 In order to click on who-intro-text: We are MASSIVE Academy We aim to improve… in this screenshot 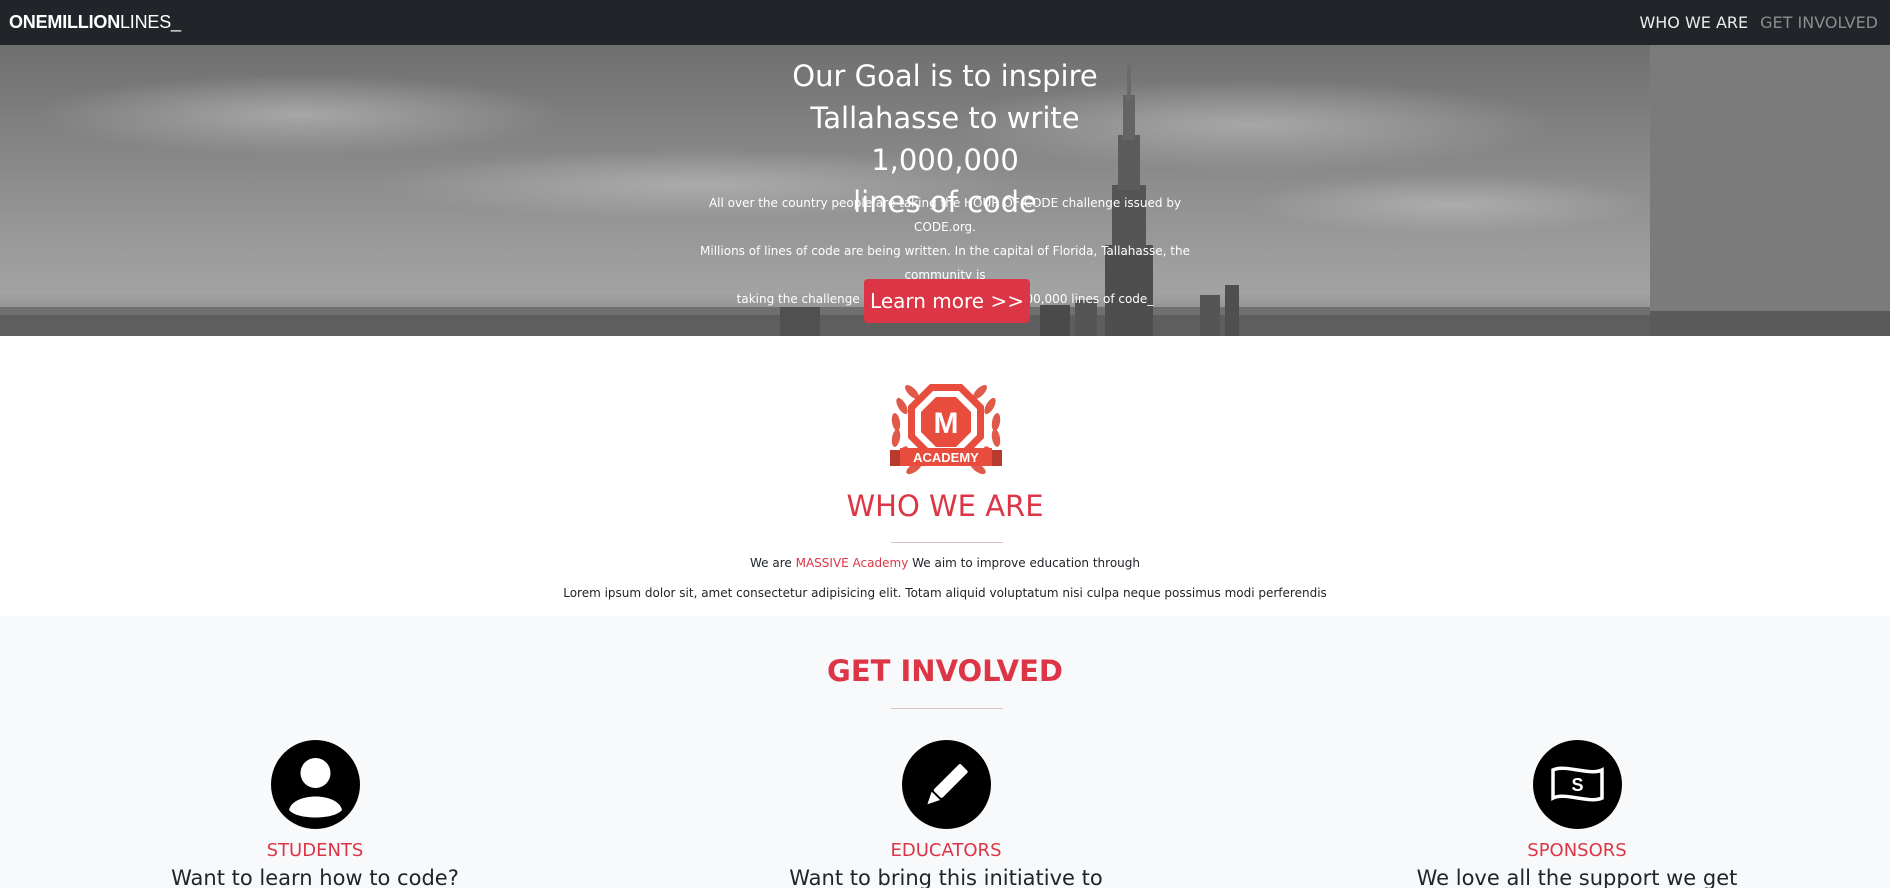, I will do `click(945, 563)`.